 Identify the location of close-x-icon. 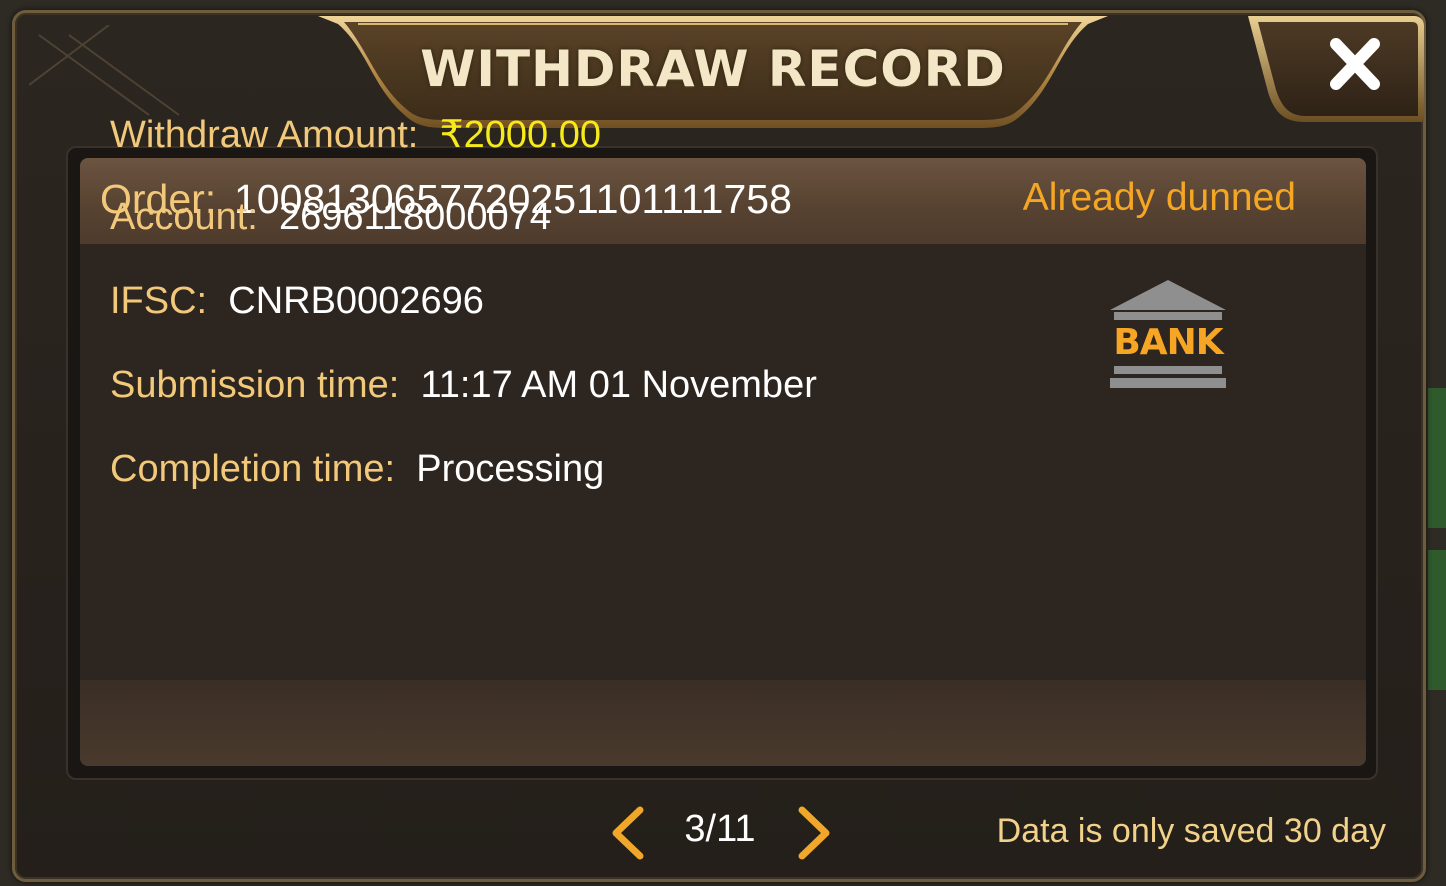
(1336, 69).